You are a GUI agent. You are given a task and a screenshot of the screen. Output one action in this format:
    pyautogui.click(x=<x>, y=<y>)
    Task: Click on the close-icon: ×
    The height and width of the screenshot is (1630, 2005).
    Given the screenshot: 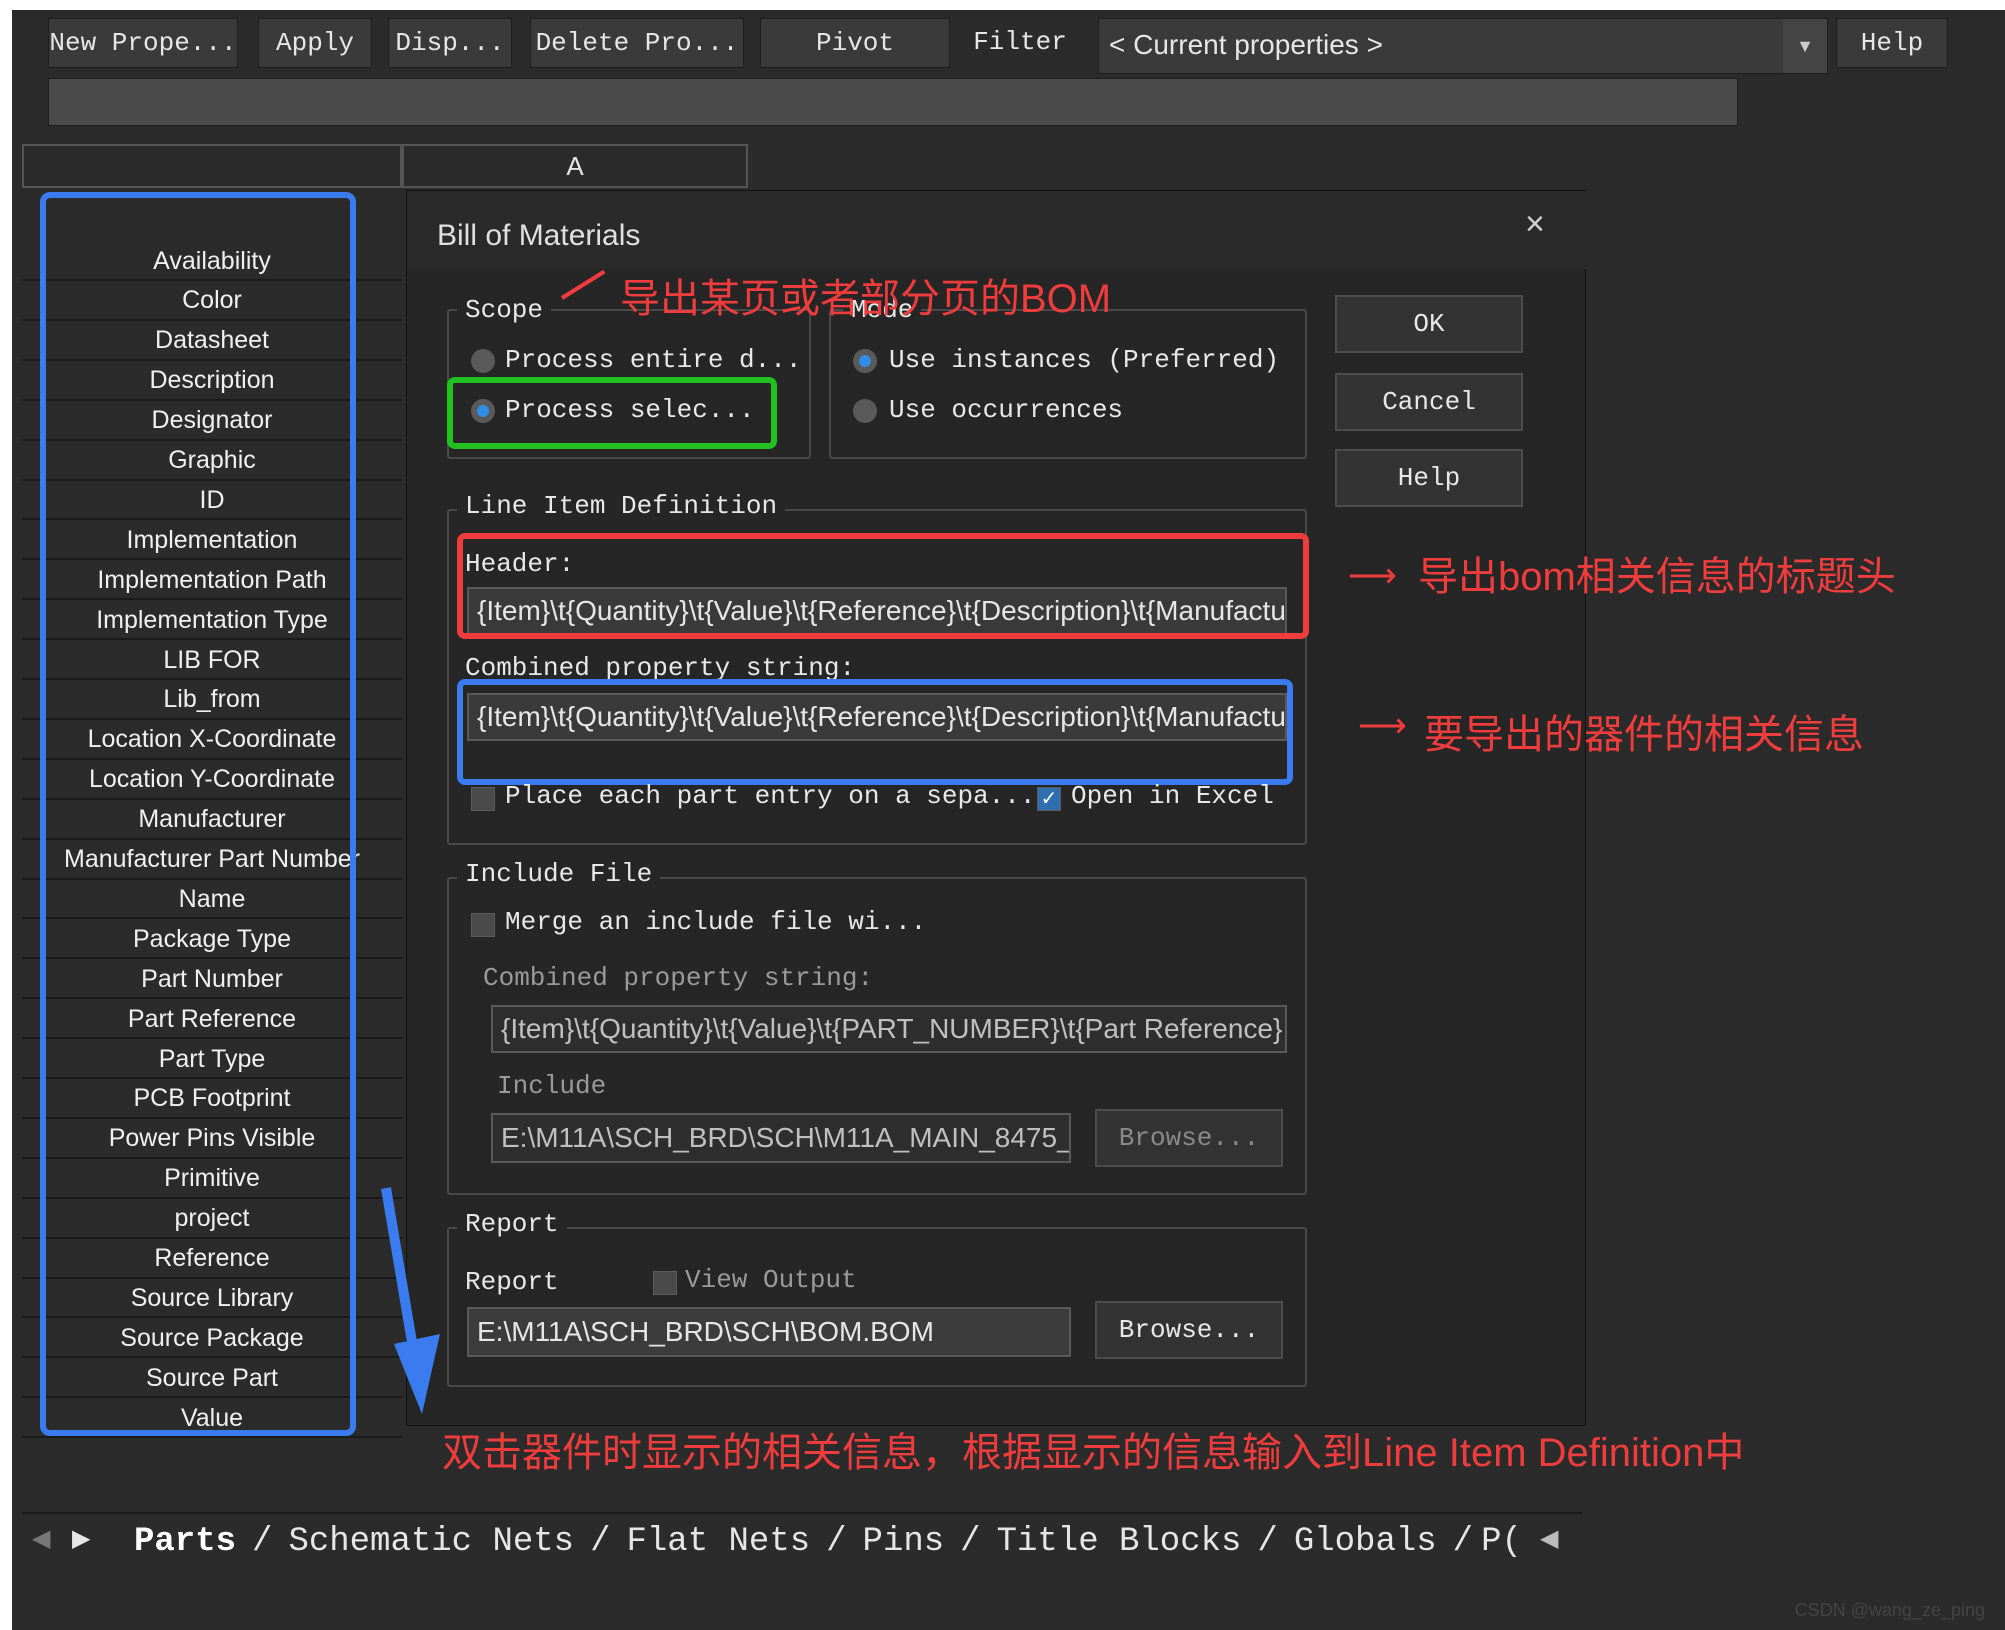 What is the action you would take?
    pyautogui.click(x=1535, y=224)
    